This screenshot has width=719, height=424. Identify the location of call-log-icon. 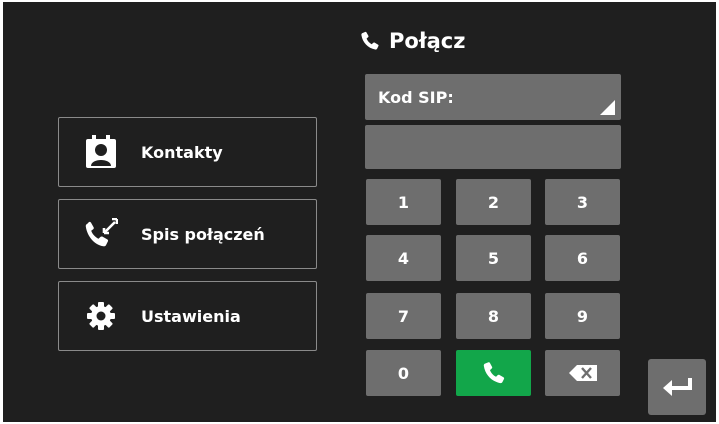
(101, 234).